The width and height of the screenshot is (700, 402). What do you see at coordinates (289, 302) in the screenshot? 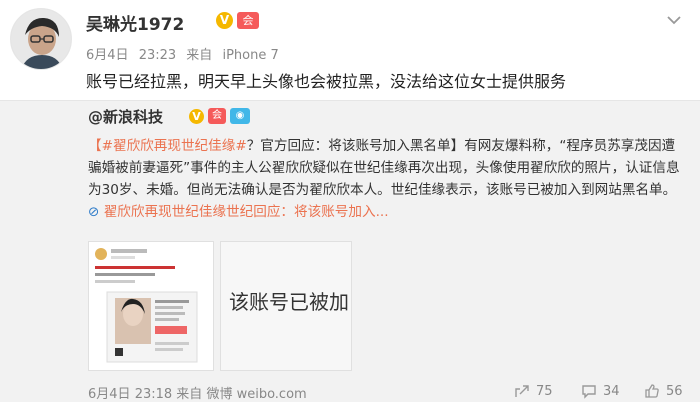
I see `image-caption-text: 该账号已被加` at bounding box center [289, 302].